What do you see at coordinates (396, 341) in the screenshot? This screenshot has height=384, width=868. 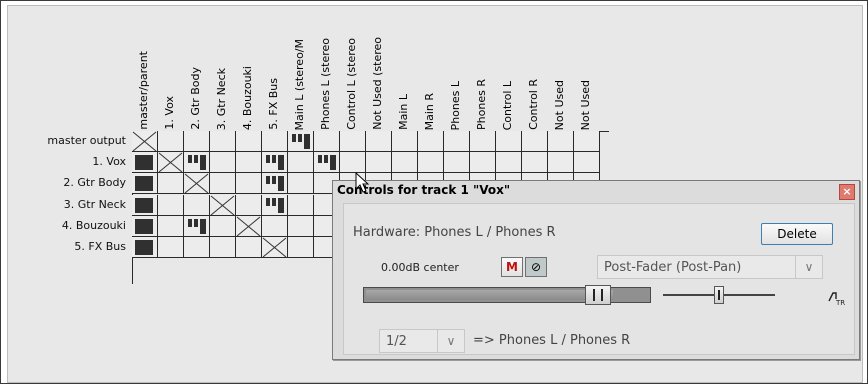 I see `channel-value: 1/2` at bounding box center [396, 341].